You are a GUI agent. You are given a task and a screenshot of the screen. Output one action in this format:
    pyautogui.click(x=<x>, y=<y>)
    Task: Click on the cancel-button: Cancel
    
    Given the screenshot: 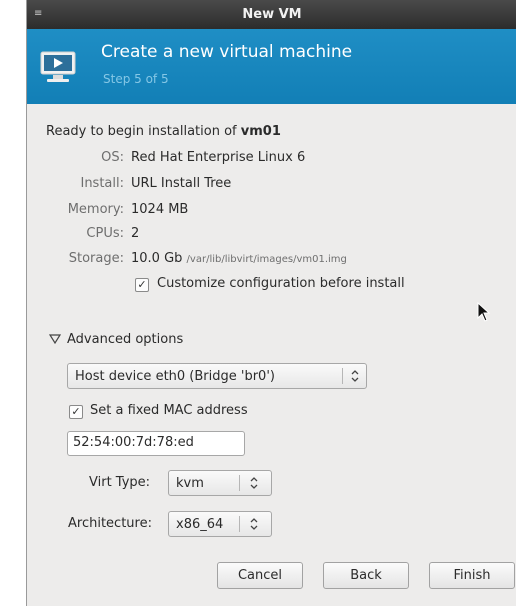 What is the action you would take?
    pyautogui.click(x=260, y=575)
    